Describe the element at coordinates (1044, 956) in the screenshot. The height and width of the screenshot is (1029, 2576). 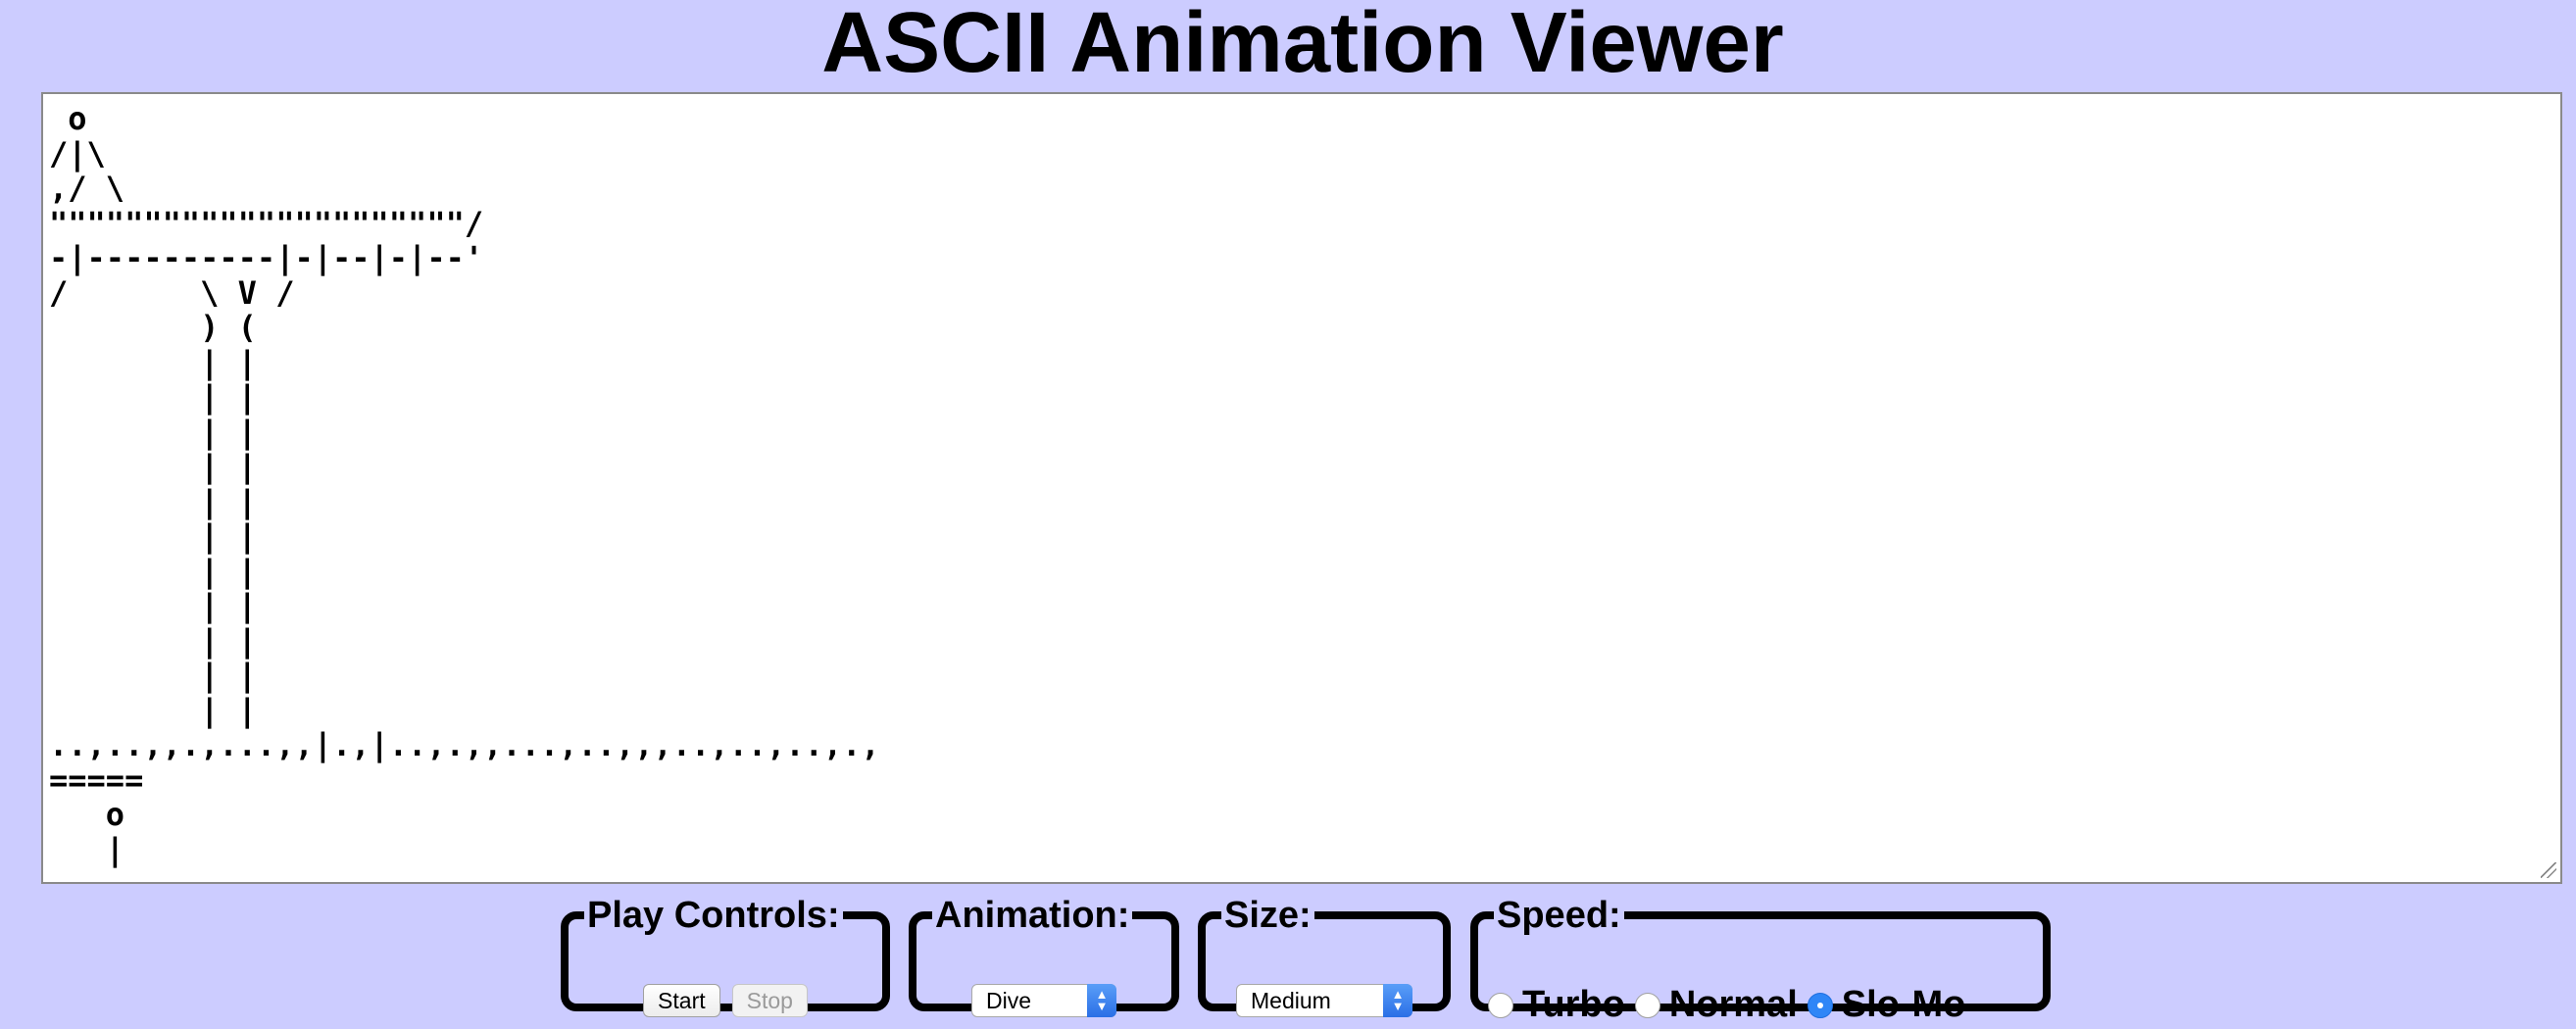
I see `animation-group: Animation: Dive ▲ ▼` at that location.